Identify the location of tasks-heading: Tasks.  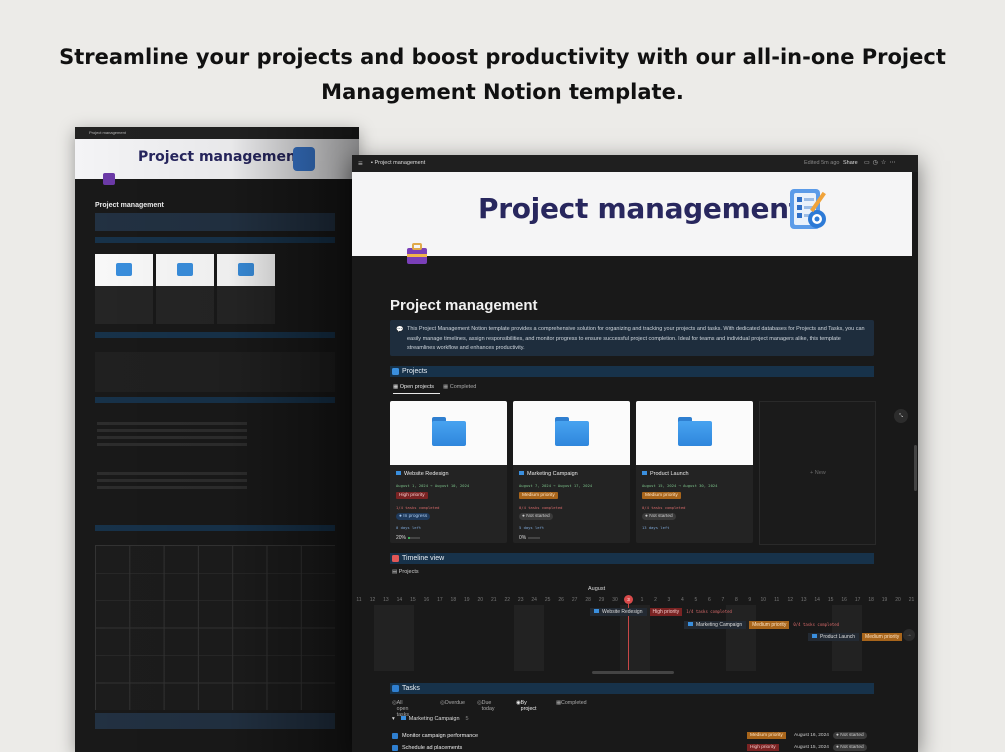
(632, 688).